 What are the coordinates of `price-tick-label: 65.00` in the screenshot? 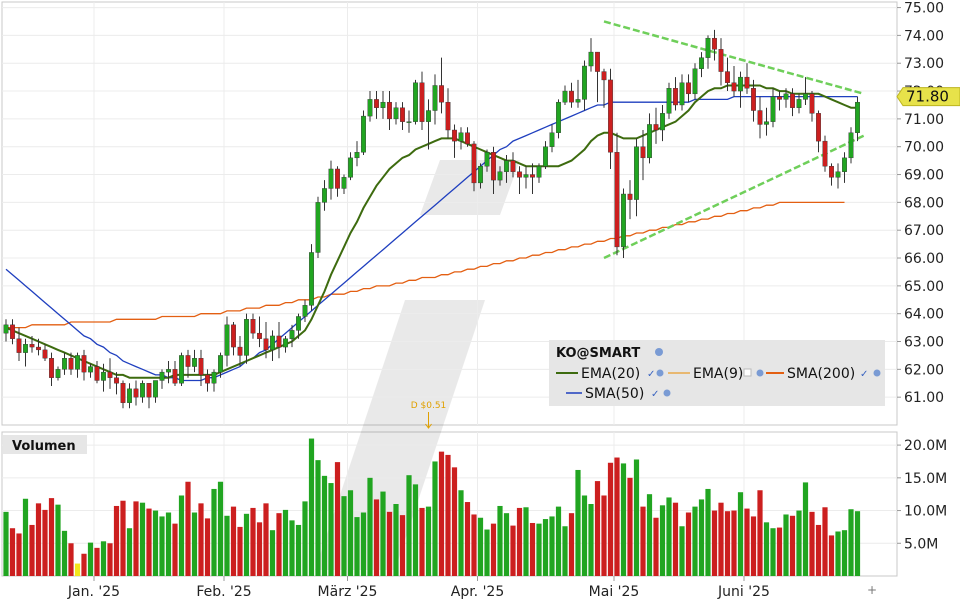 It's located at (924, 287).